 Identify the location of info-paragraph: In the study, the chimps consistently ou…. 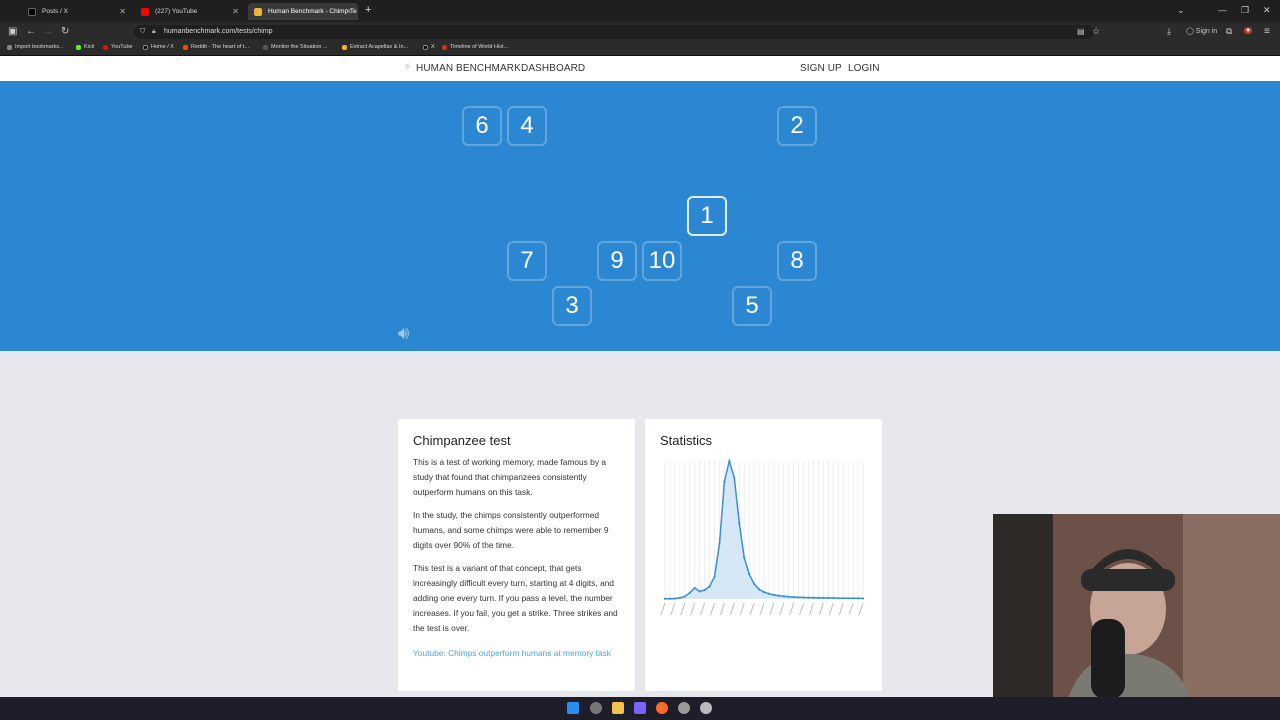
(511, 530).